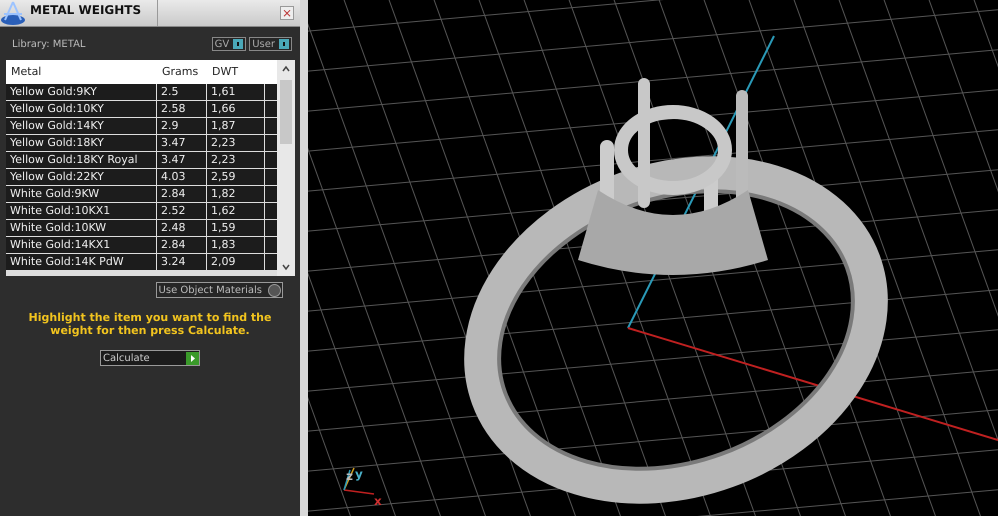 This screenshot has height=516, width=998. I want to click on table-cell: White Gold:10KX1, so click(81, 211).